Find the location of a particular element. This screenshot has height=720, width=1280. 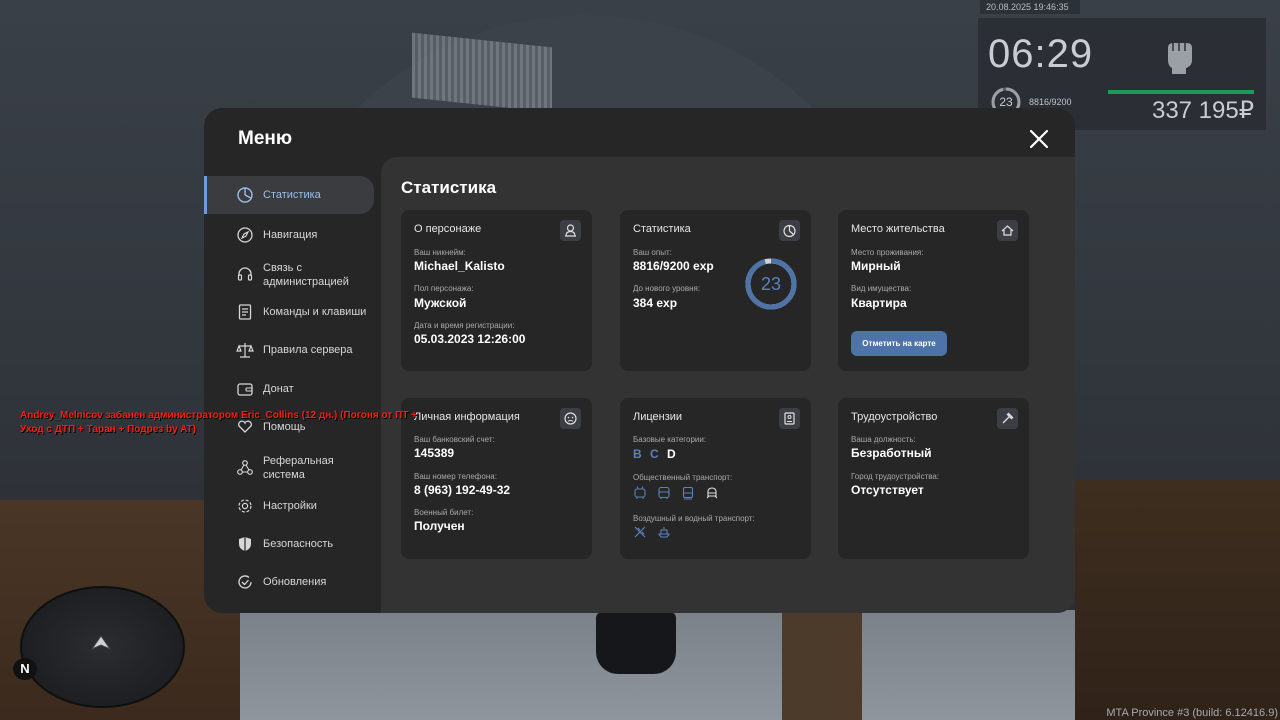

card-title: Статистика is located at coordinates (662, 229).